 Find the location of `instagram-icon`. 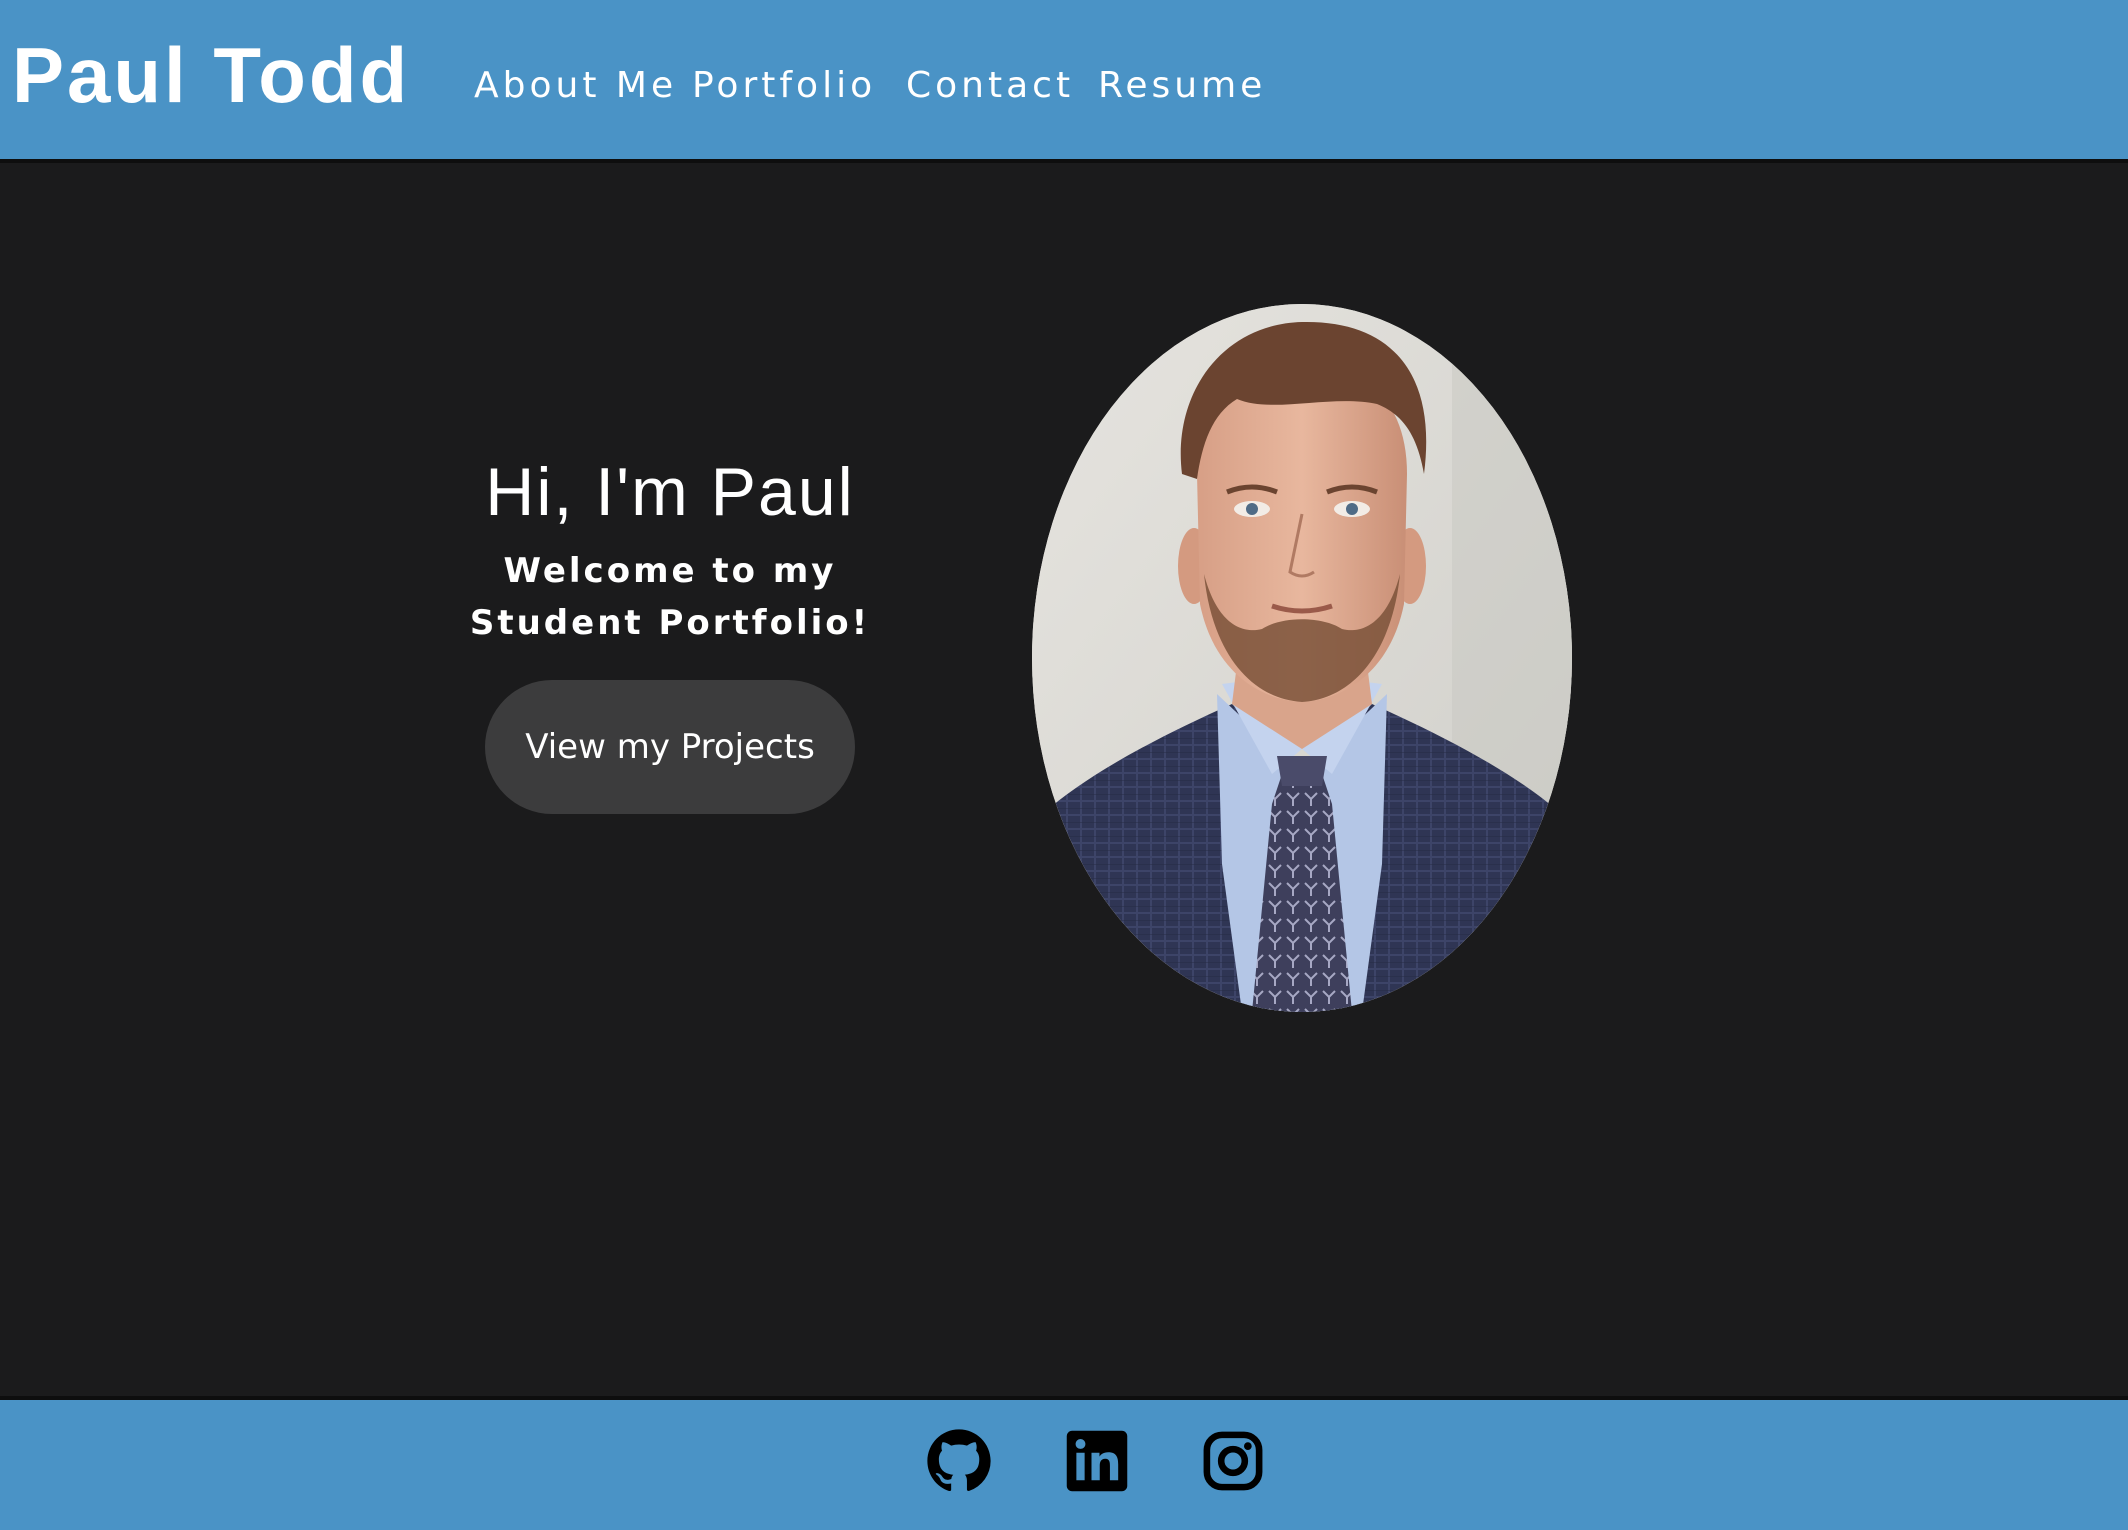

instagram-icon is located at coordinates (1233, 1461).